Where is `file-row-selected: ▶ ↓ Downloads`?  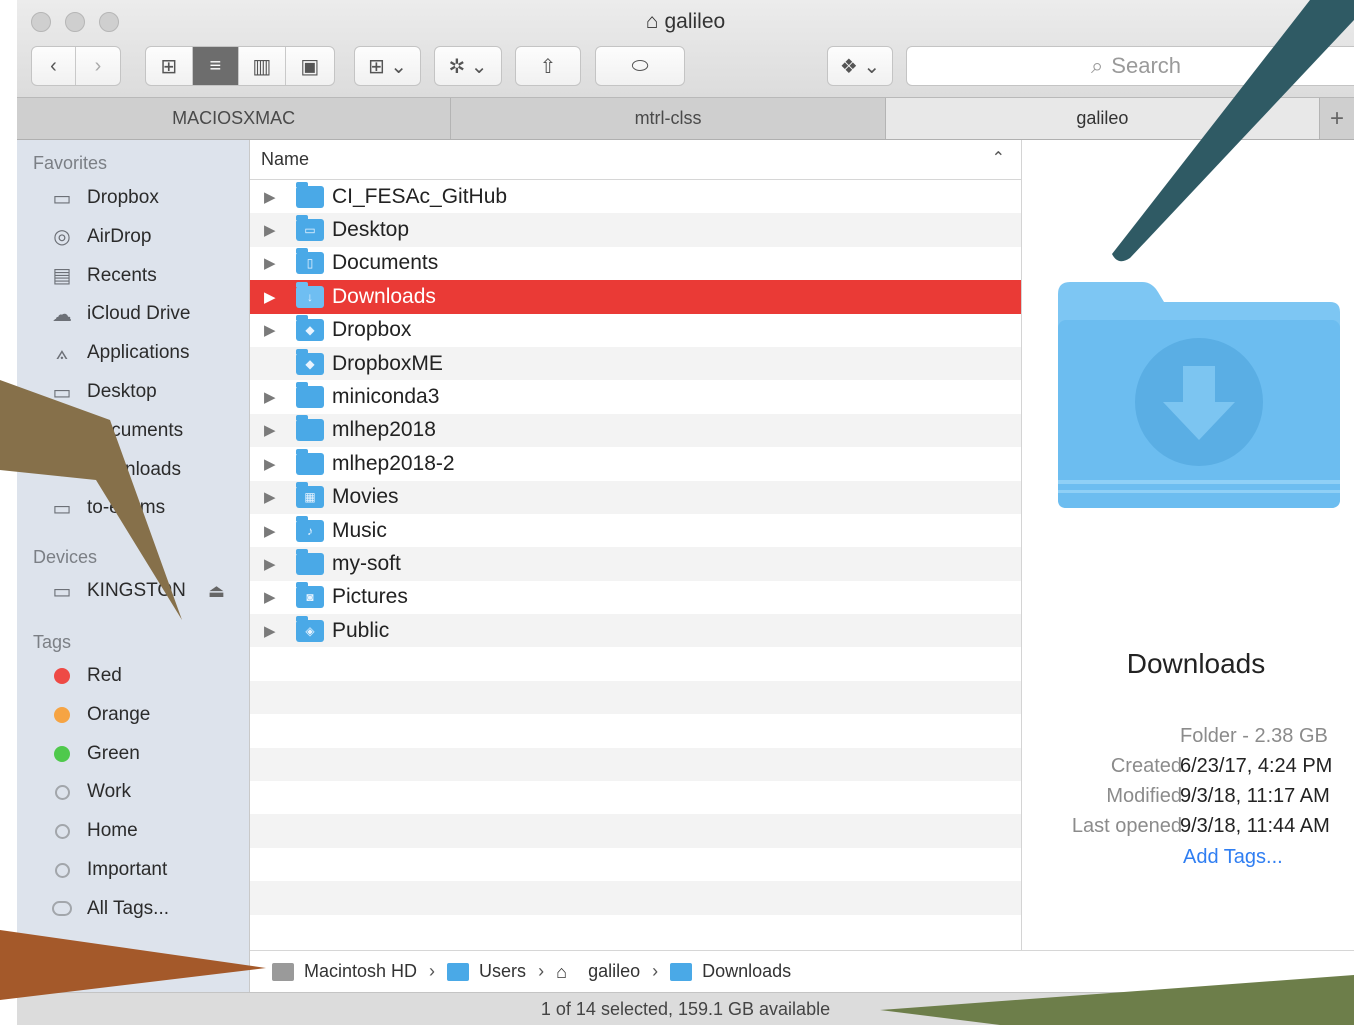
file-row-selected: ▶ ↓ Downloads is located at coordinates (635, 297).